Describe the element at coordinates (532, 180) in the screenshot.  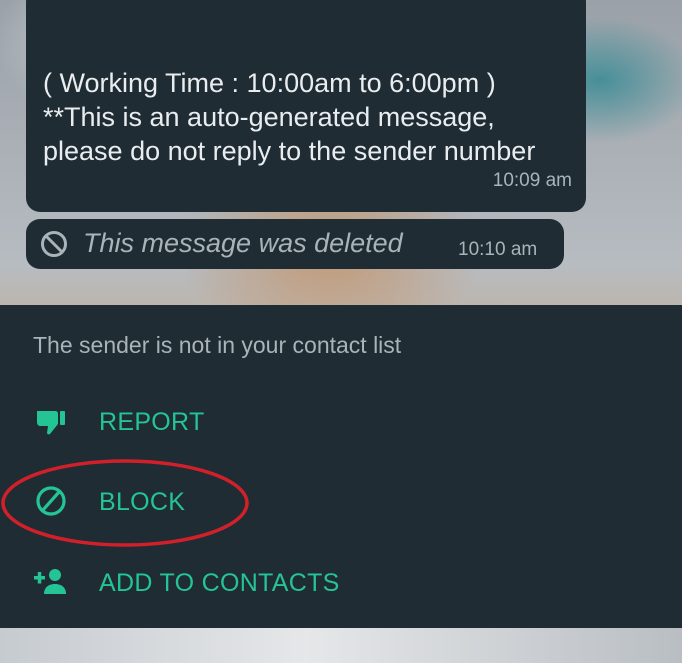
I see `message-timestamp: 10:09 am` at that location.